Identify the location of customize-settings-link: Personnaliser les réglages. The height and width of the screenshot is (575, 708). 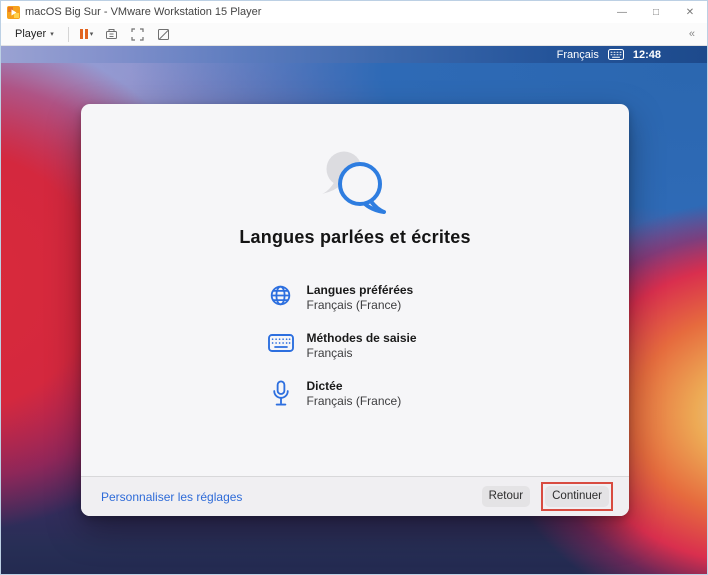
(171, 497).